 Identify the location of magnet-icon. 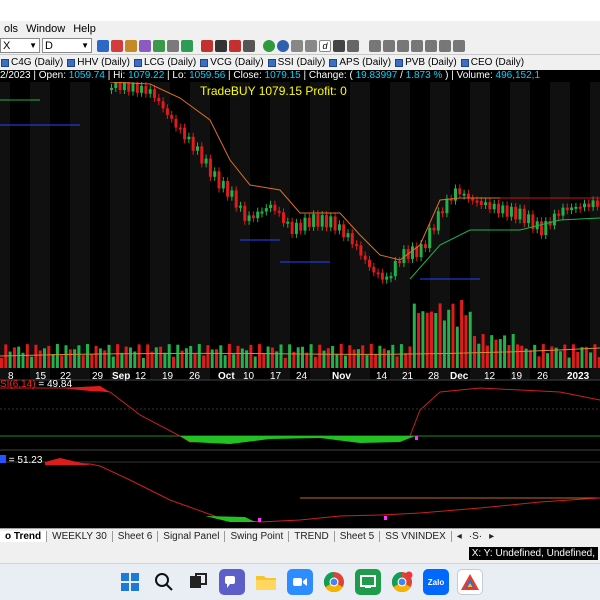
(235, 45).